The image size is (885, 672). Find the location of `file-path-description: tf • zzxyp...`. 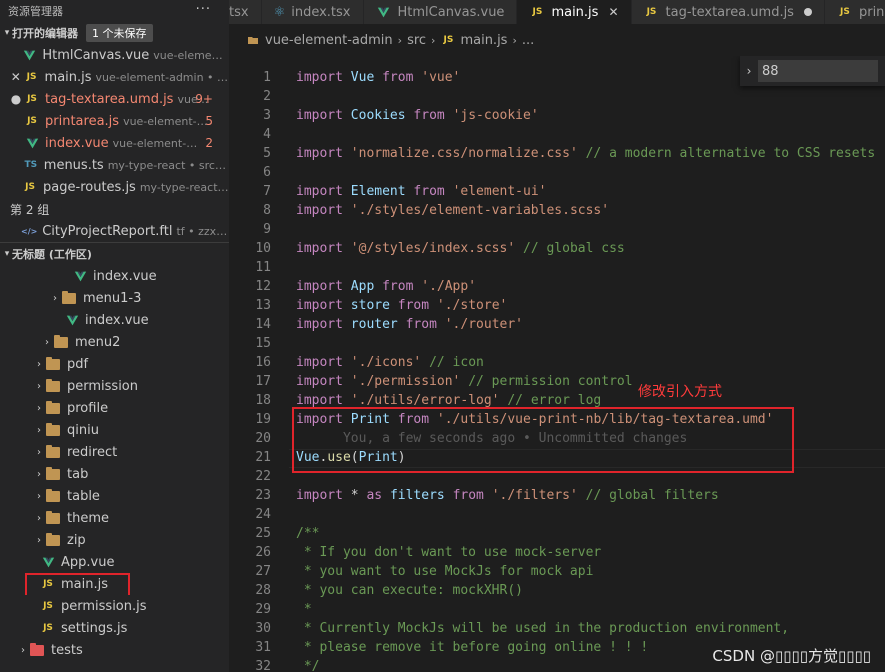

file-path-description: tf • zzxyp... is located at coordinates (202, 231).